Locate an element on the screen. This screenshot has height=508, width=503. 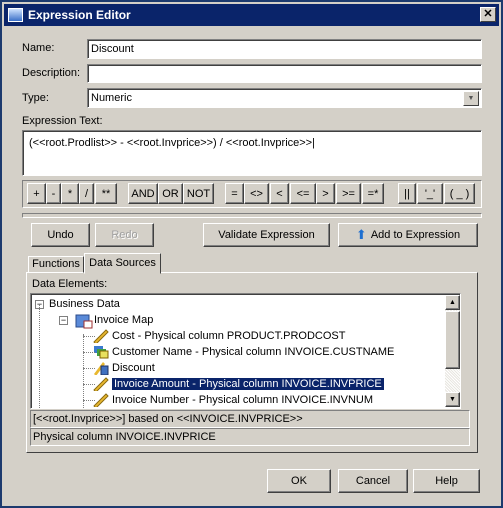
expression-label: Expression Text: is located at coordinates (62, 121).